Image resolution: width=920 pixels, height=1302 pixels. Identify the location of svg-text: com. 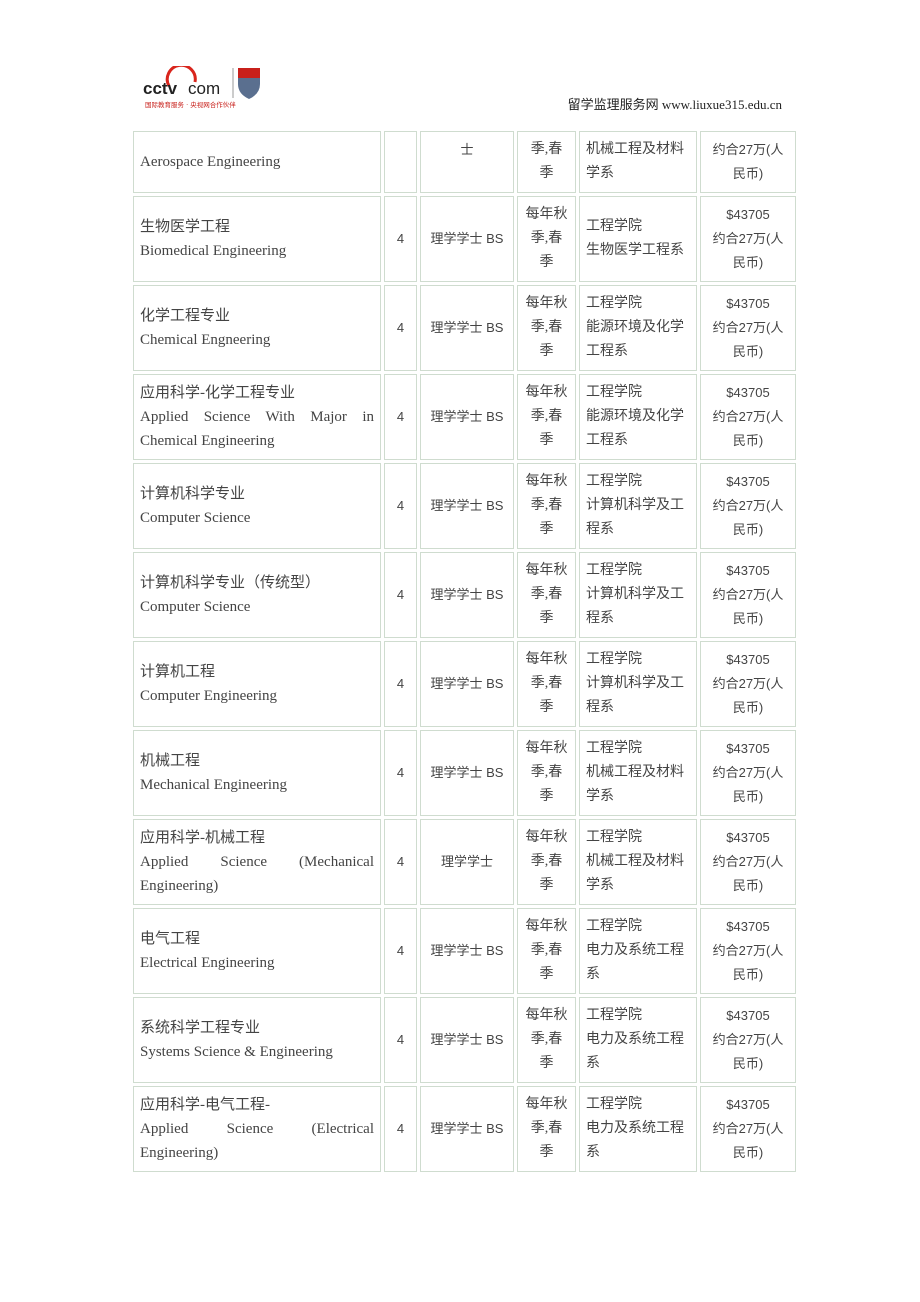
(204, 88).